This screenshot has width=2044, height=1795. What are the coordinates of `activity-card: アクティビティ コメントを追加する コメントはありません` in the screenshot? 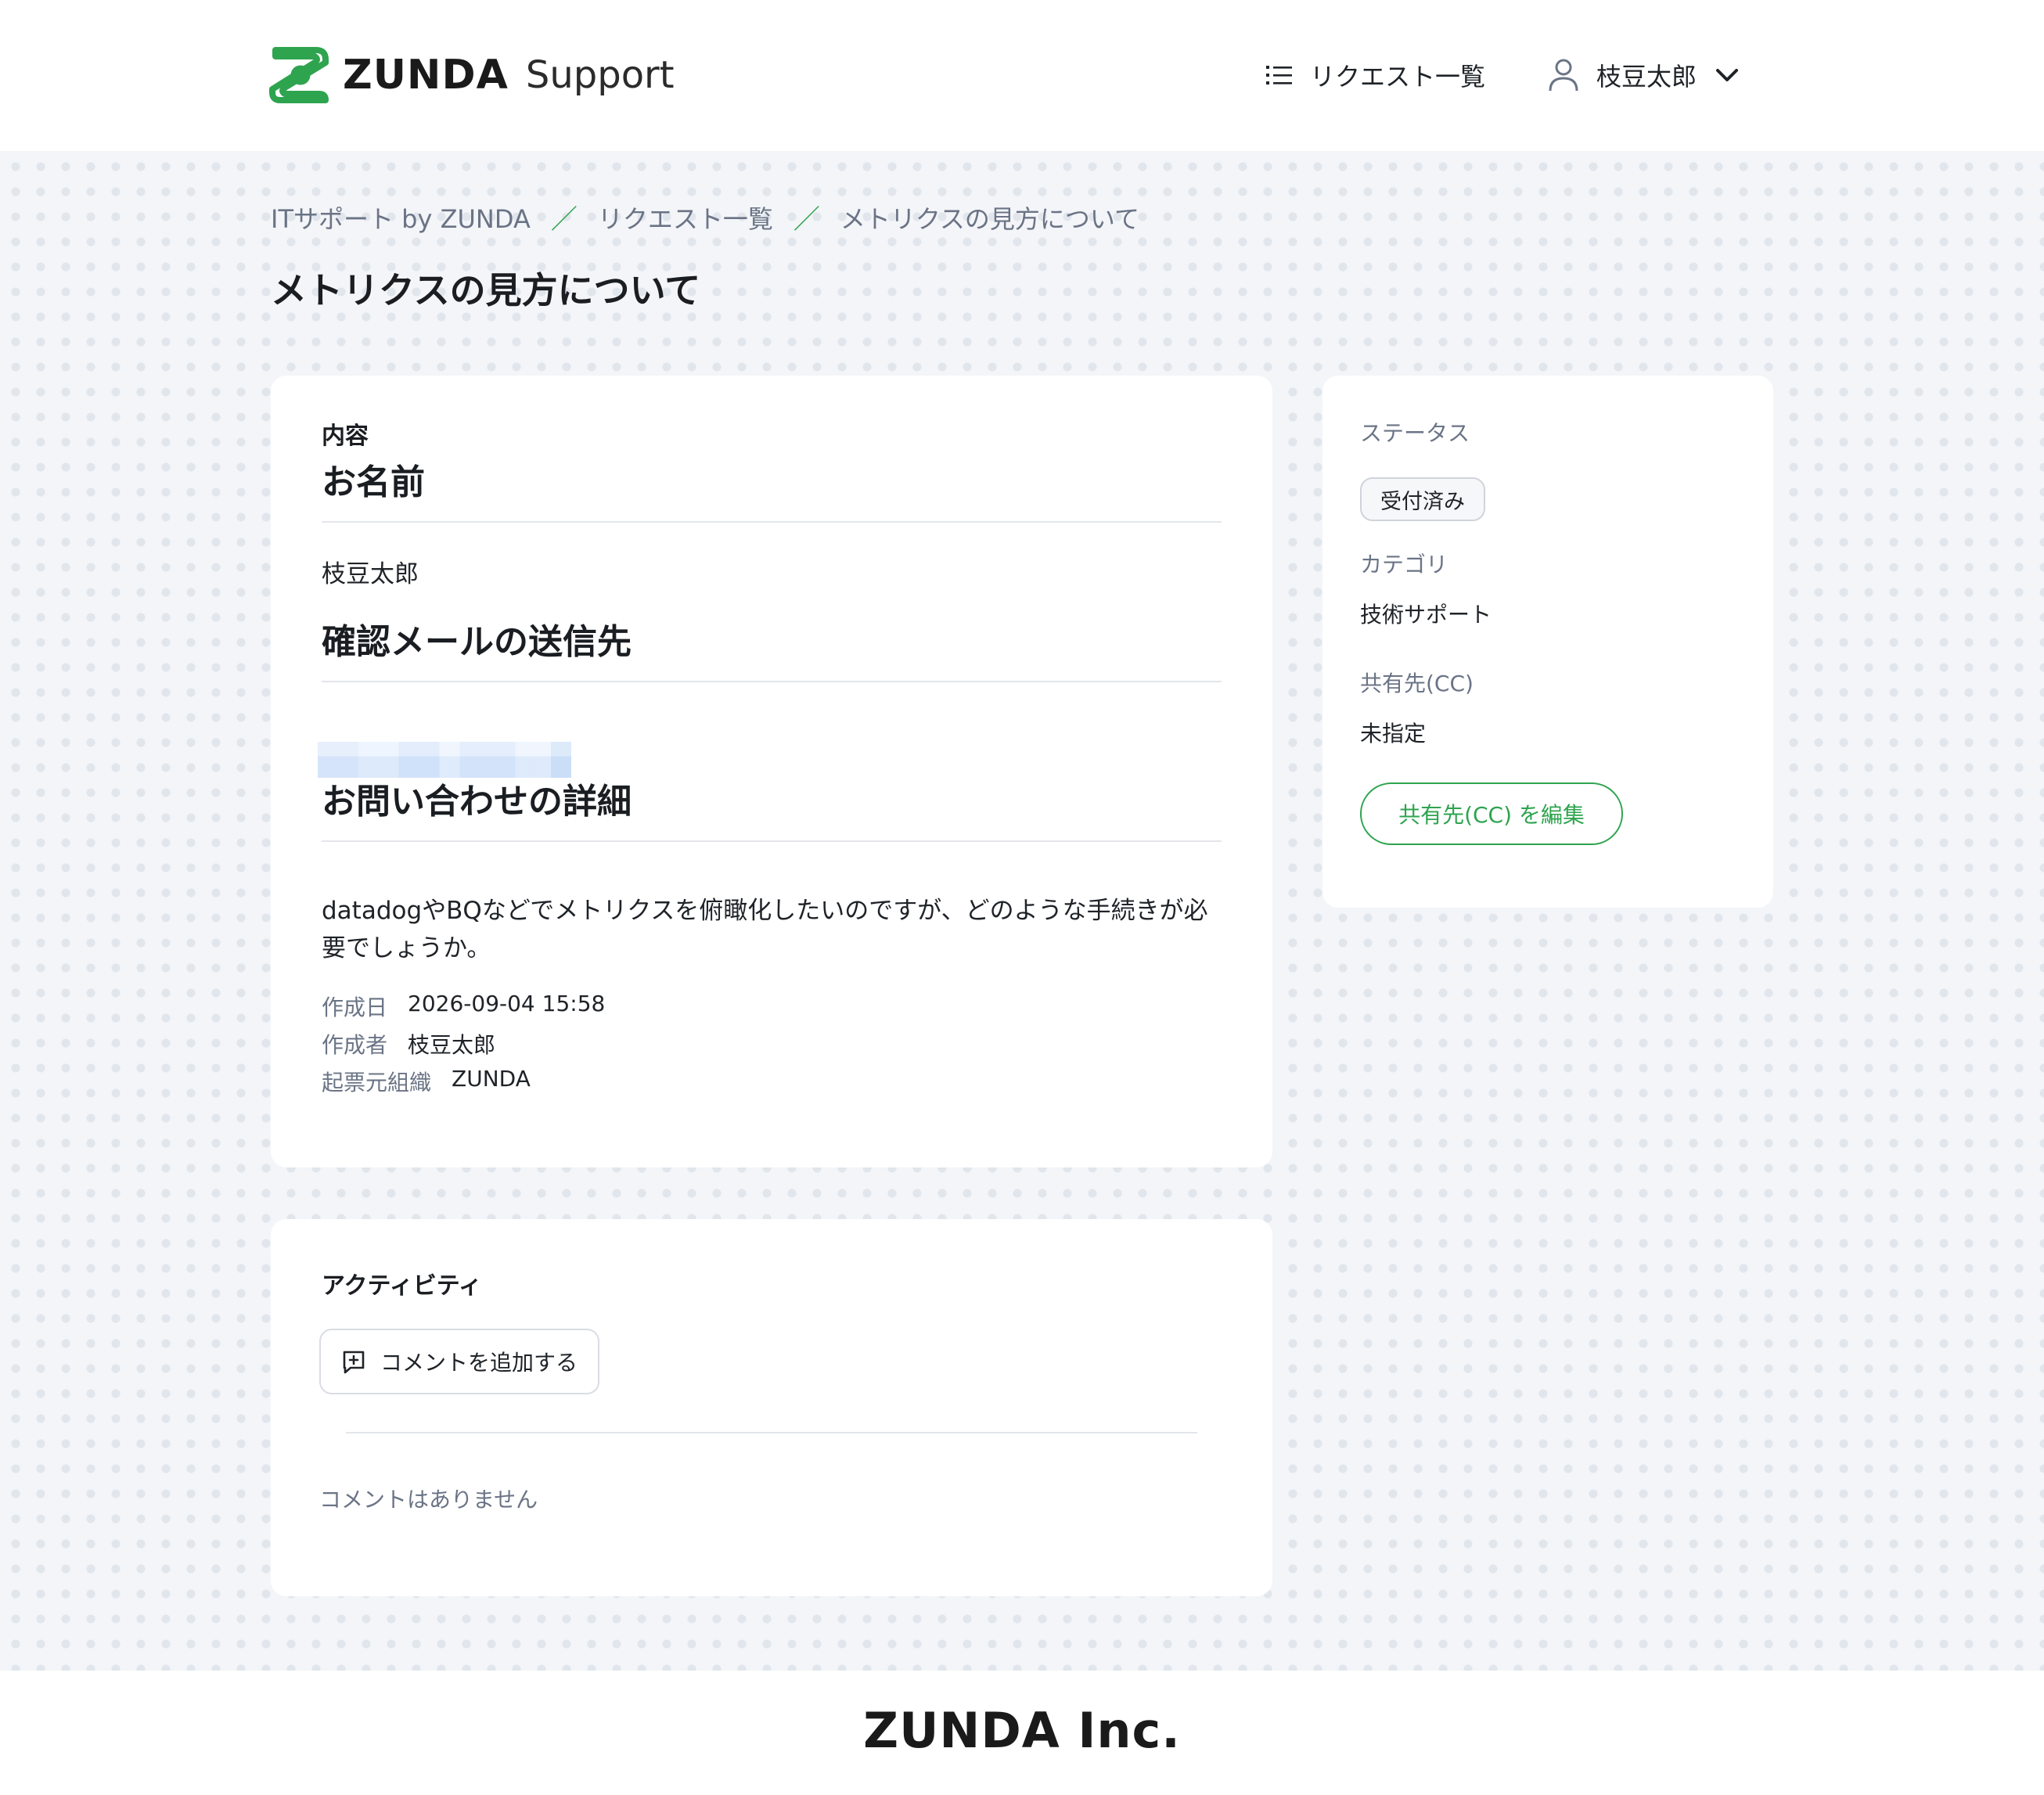 It's located at (771, 1408).